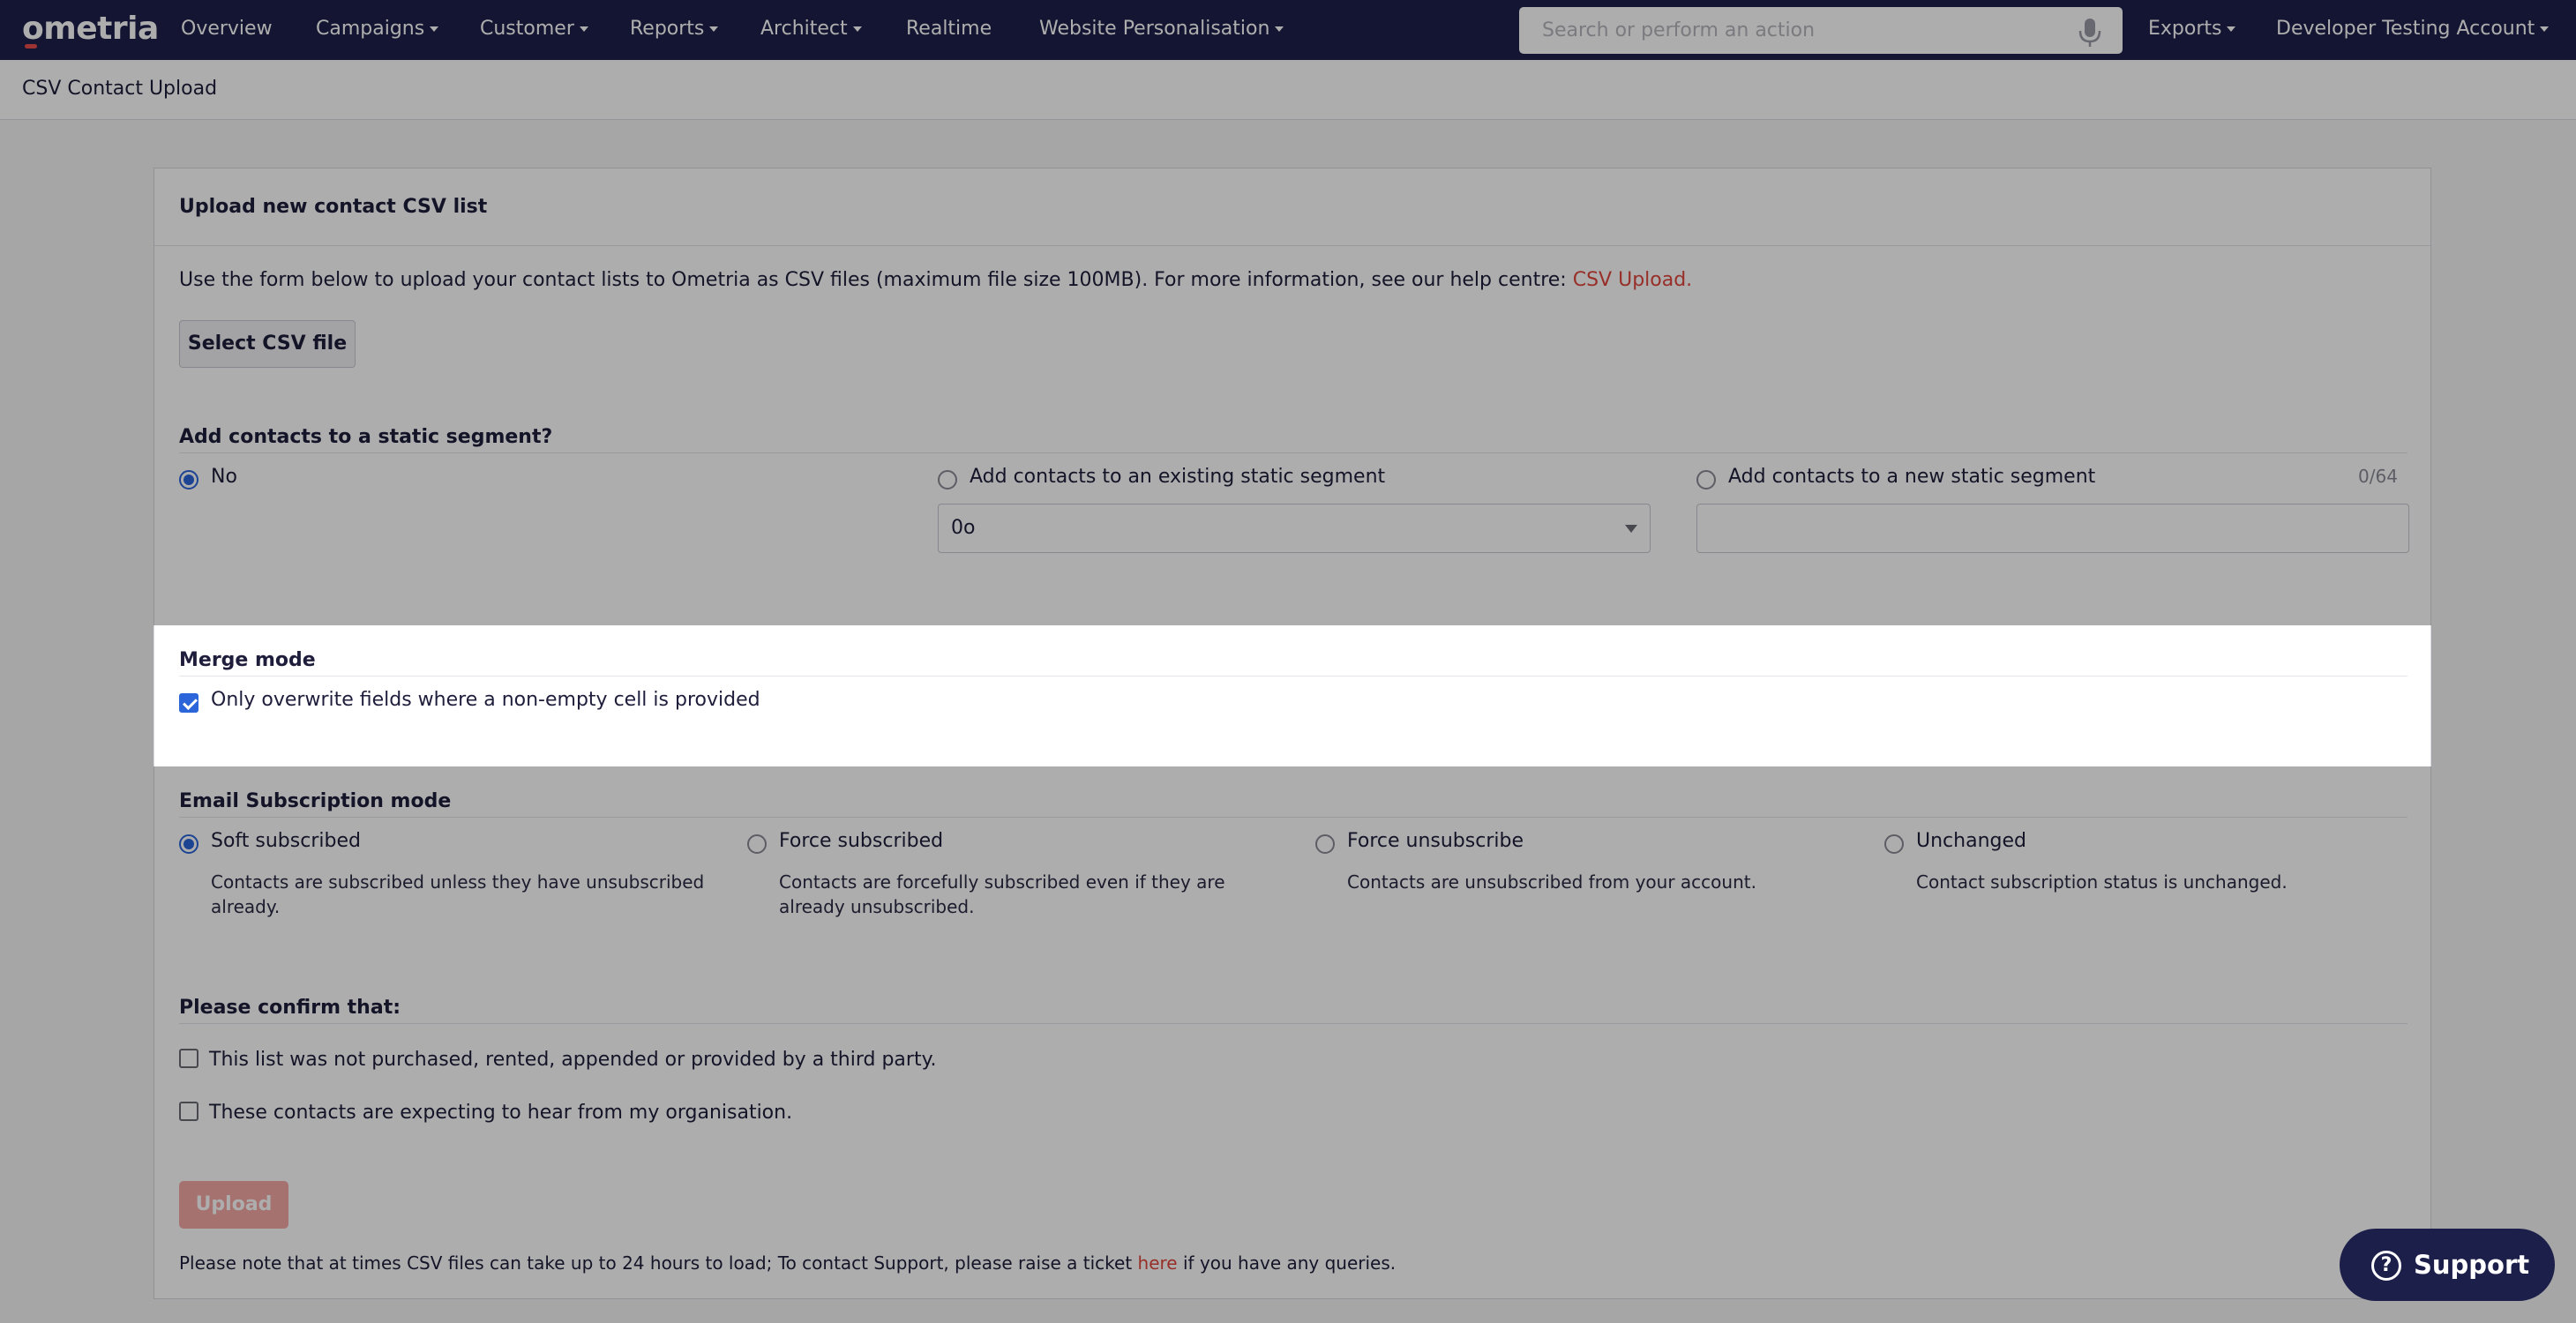 The width and height of the screenshot is (2576, 1323). What do you see at coordinates (2386, 1266) in the screenshot?
I see `question-circle-icon: ?` at bounding box center [2386, 1266].